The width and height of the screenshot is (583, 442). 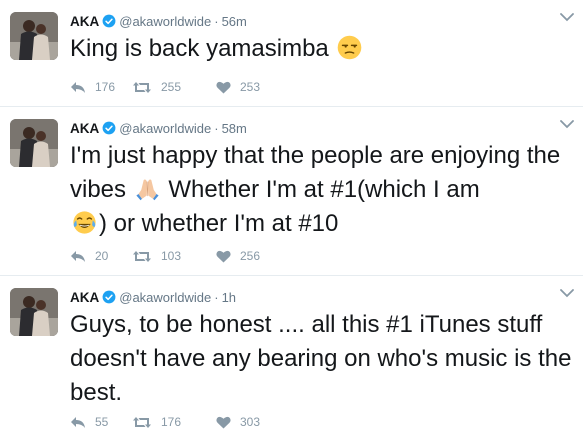 I want to click on like-button: 303, so click(x=251, y=422).